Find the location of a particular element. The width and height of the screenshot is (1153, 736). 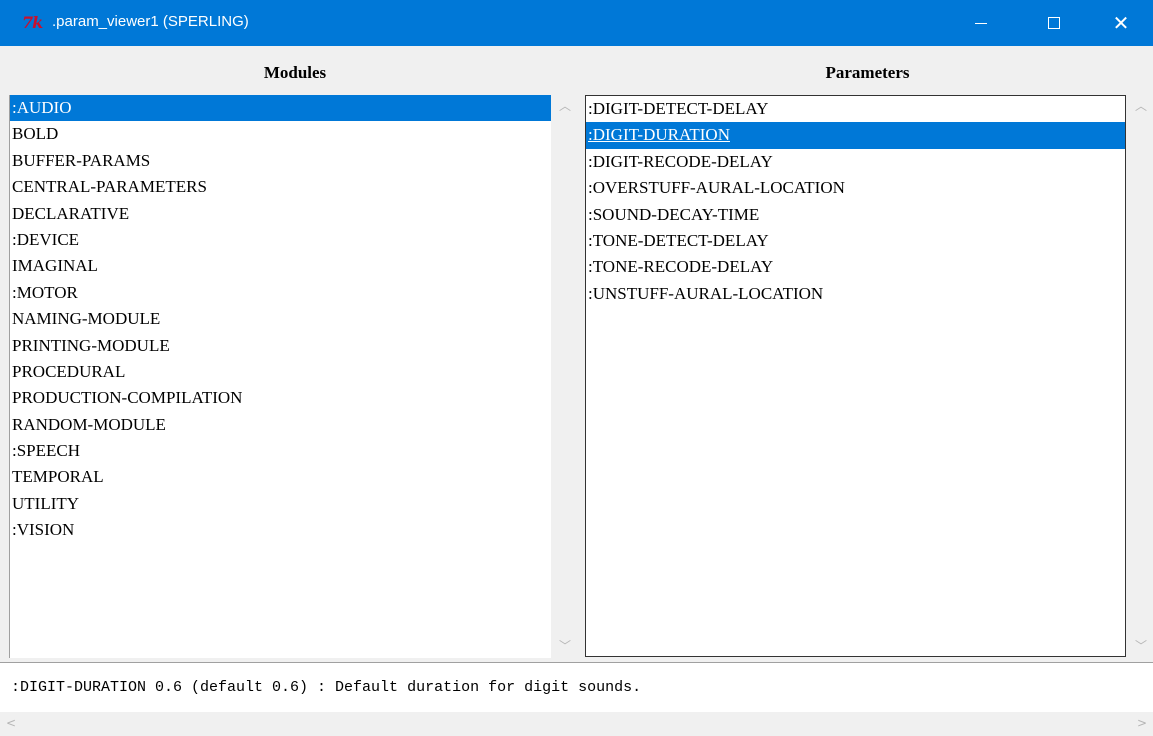

parameter-list-item: :DIGIT-DETECT-DELAY is located at coordinates (855, 109).